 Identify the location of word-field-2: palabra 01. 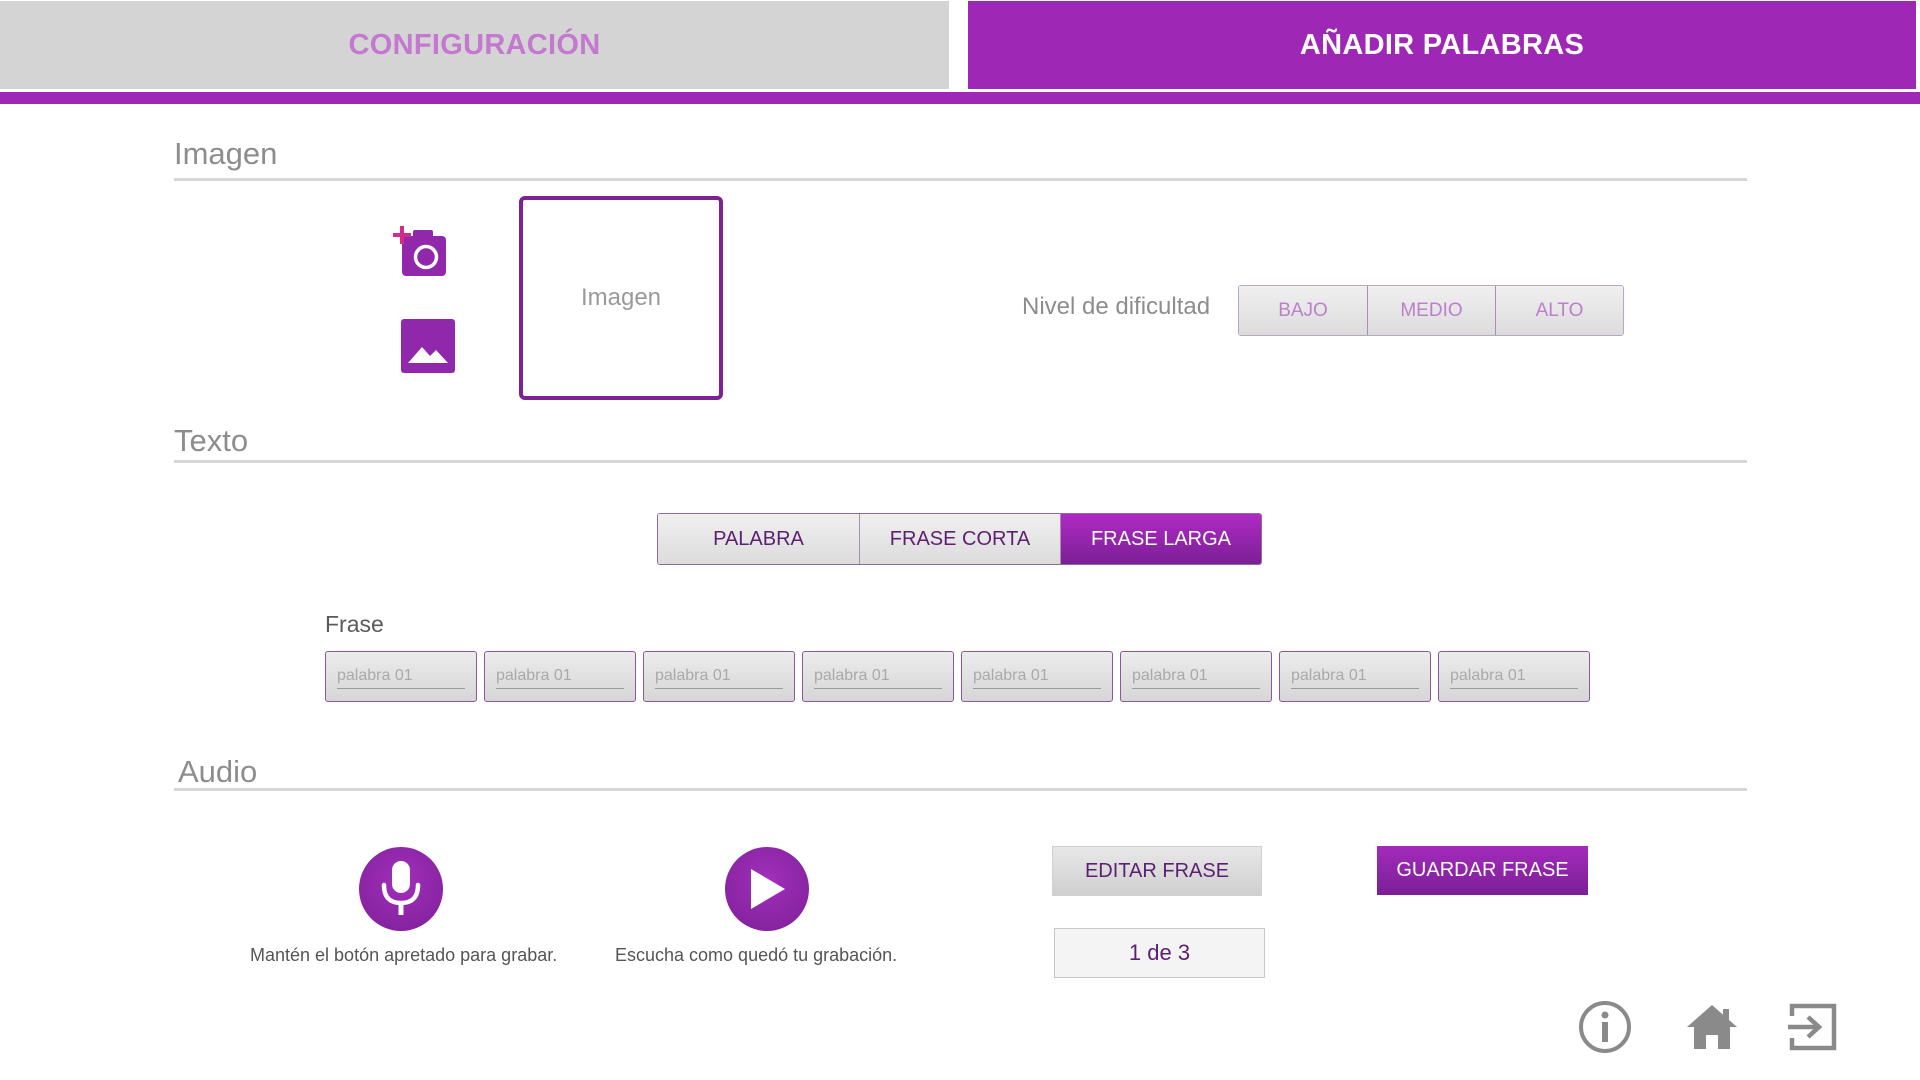
(560, 676).